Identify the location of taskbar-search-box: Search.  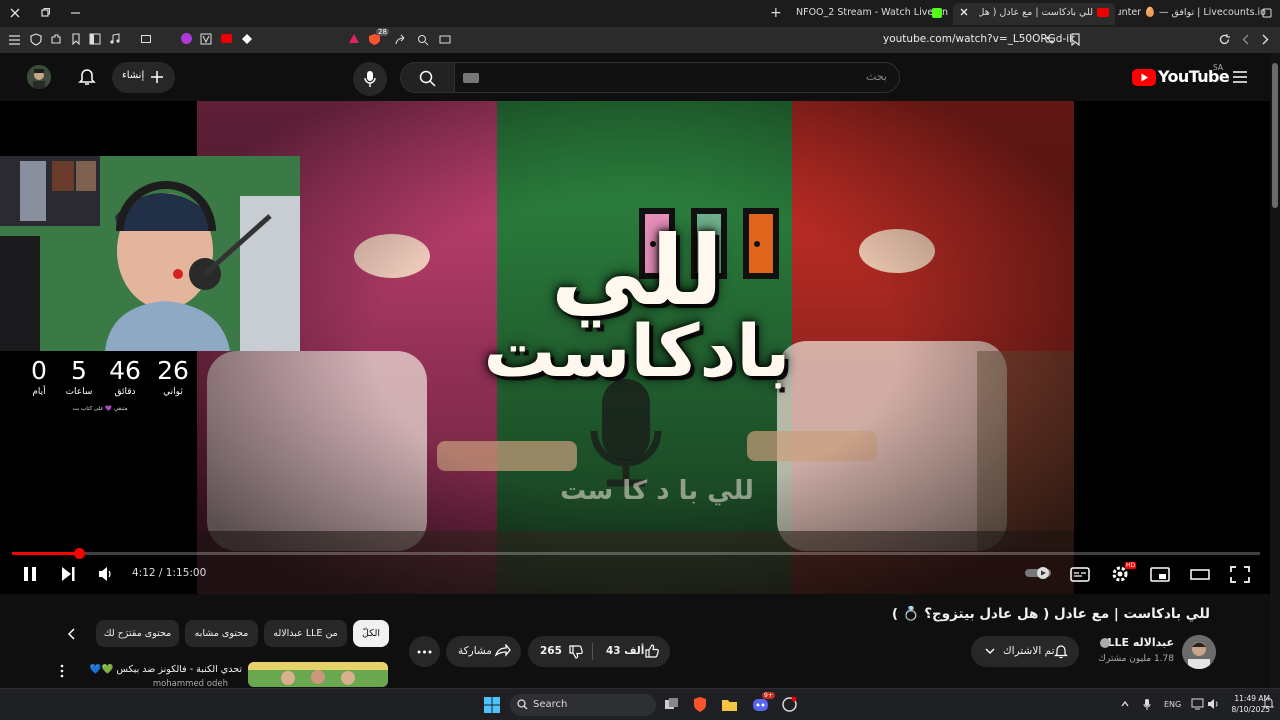
(583, 705).